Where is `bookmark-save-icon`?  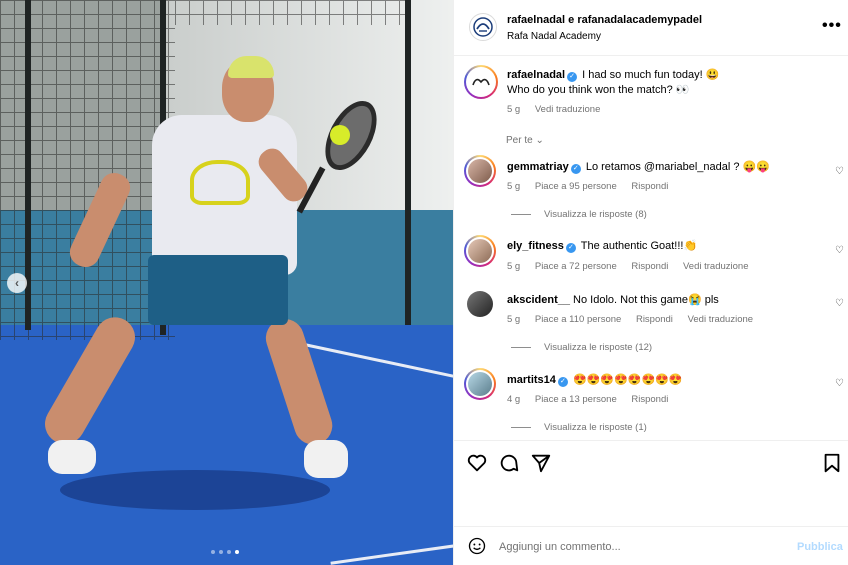 bookmark-save-icon is located at coordinates (832, 463).